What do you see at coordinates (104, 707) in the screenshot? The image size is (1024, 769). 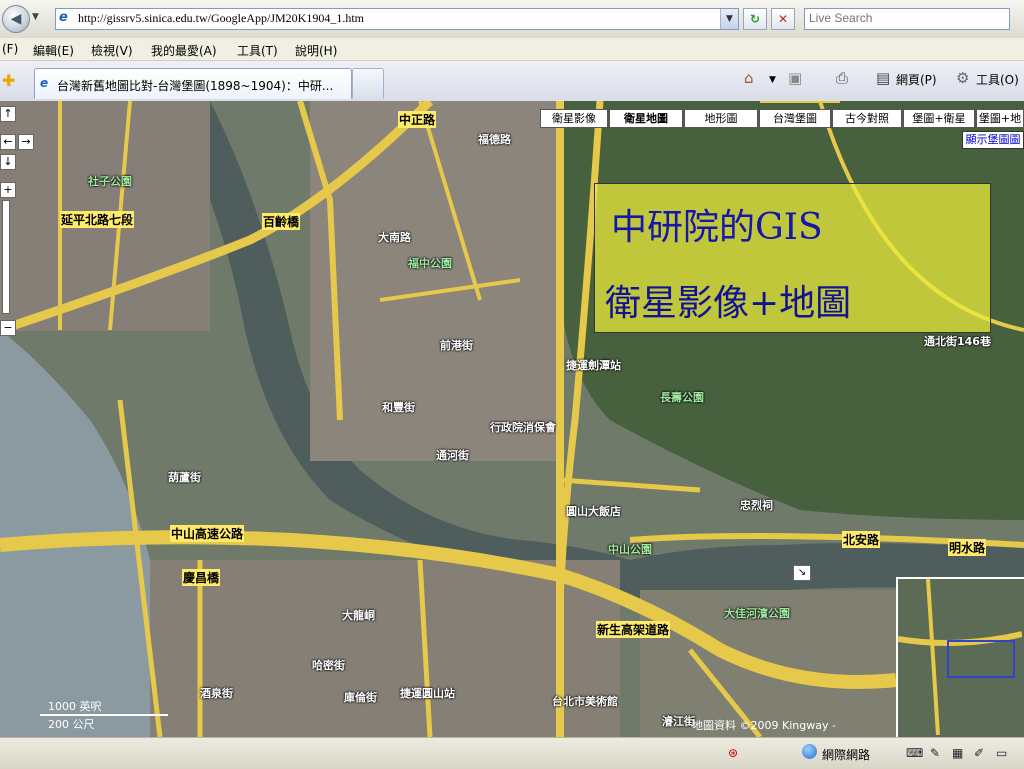 I see `scale-feet: 1000 英呎` at bounding box center [104, 707].